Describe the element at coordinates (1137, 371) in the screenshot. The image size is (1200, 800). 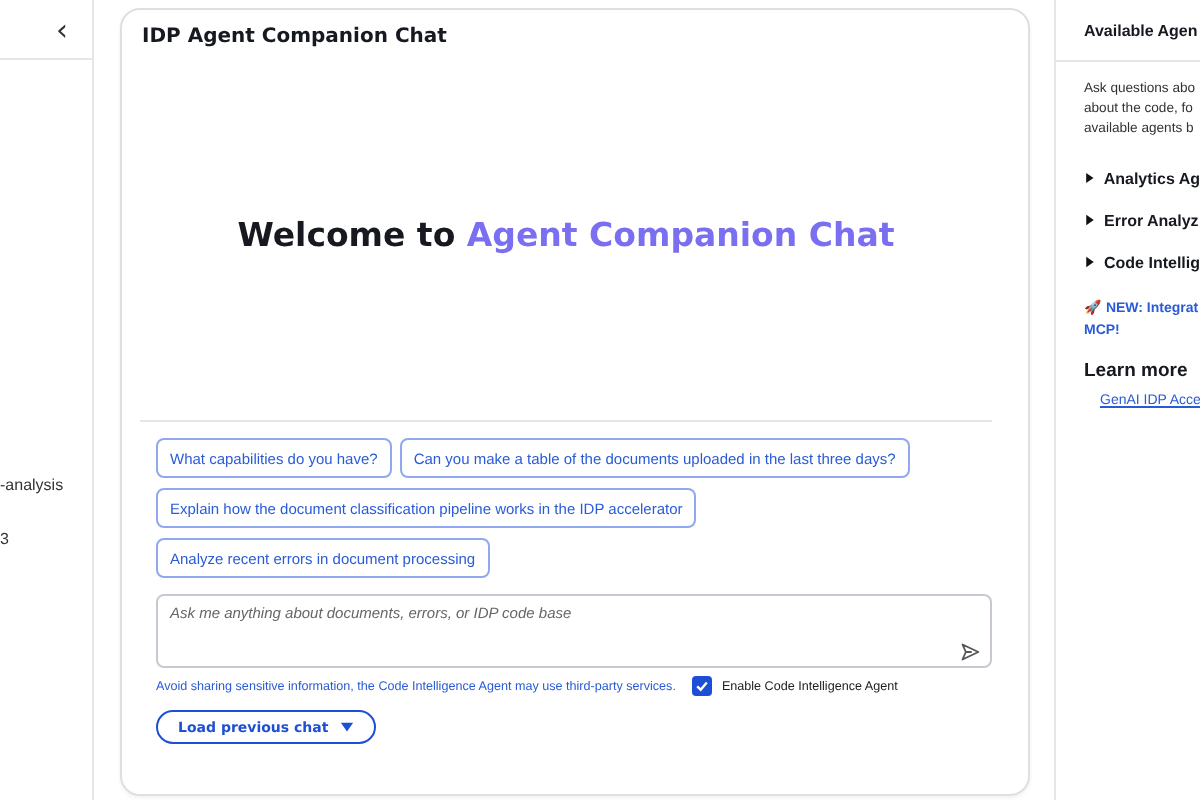
I see `section-heading: Learn more` at that location.